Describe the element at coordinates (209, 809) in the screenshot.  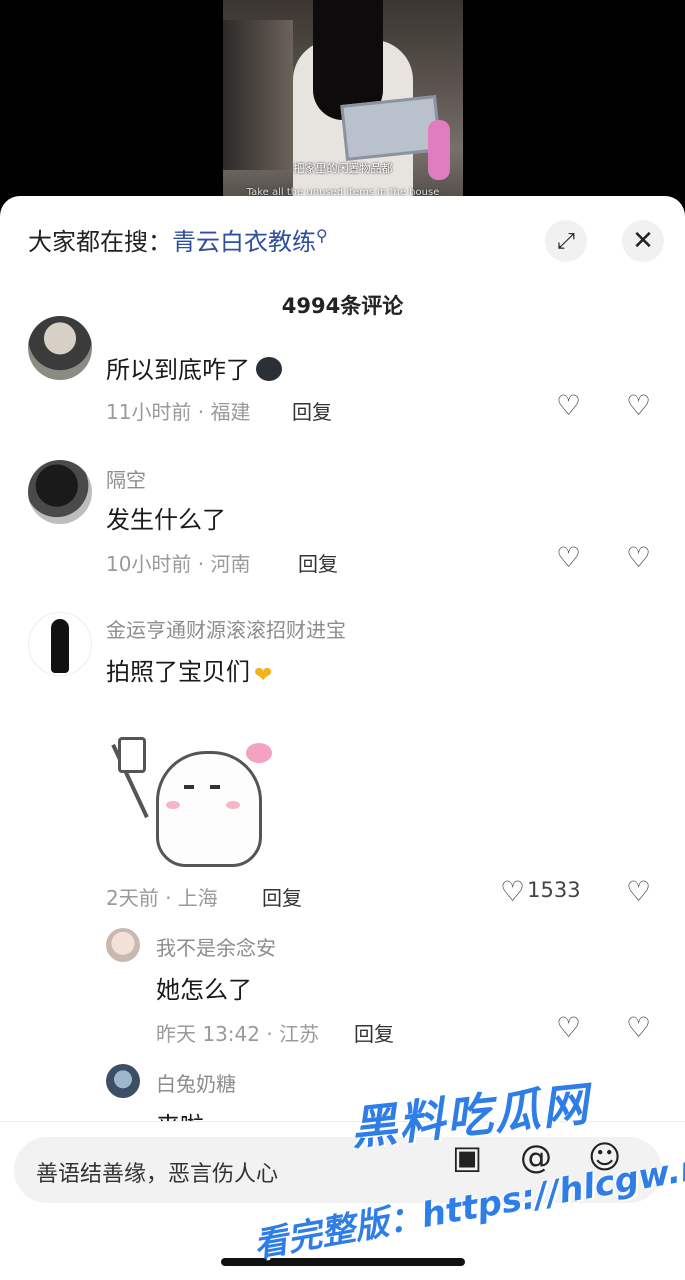
I see `sticker-character` at that location.